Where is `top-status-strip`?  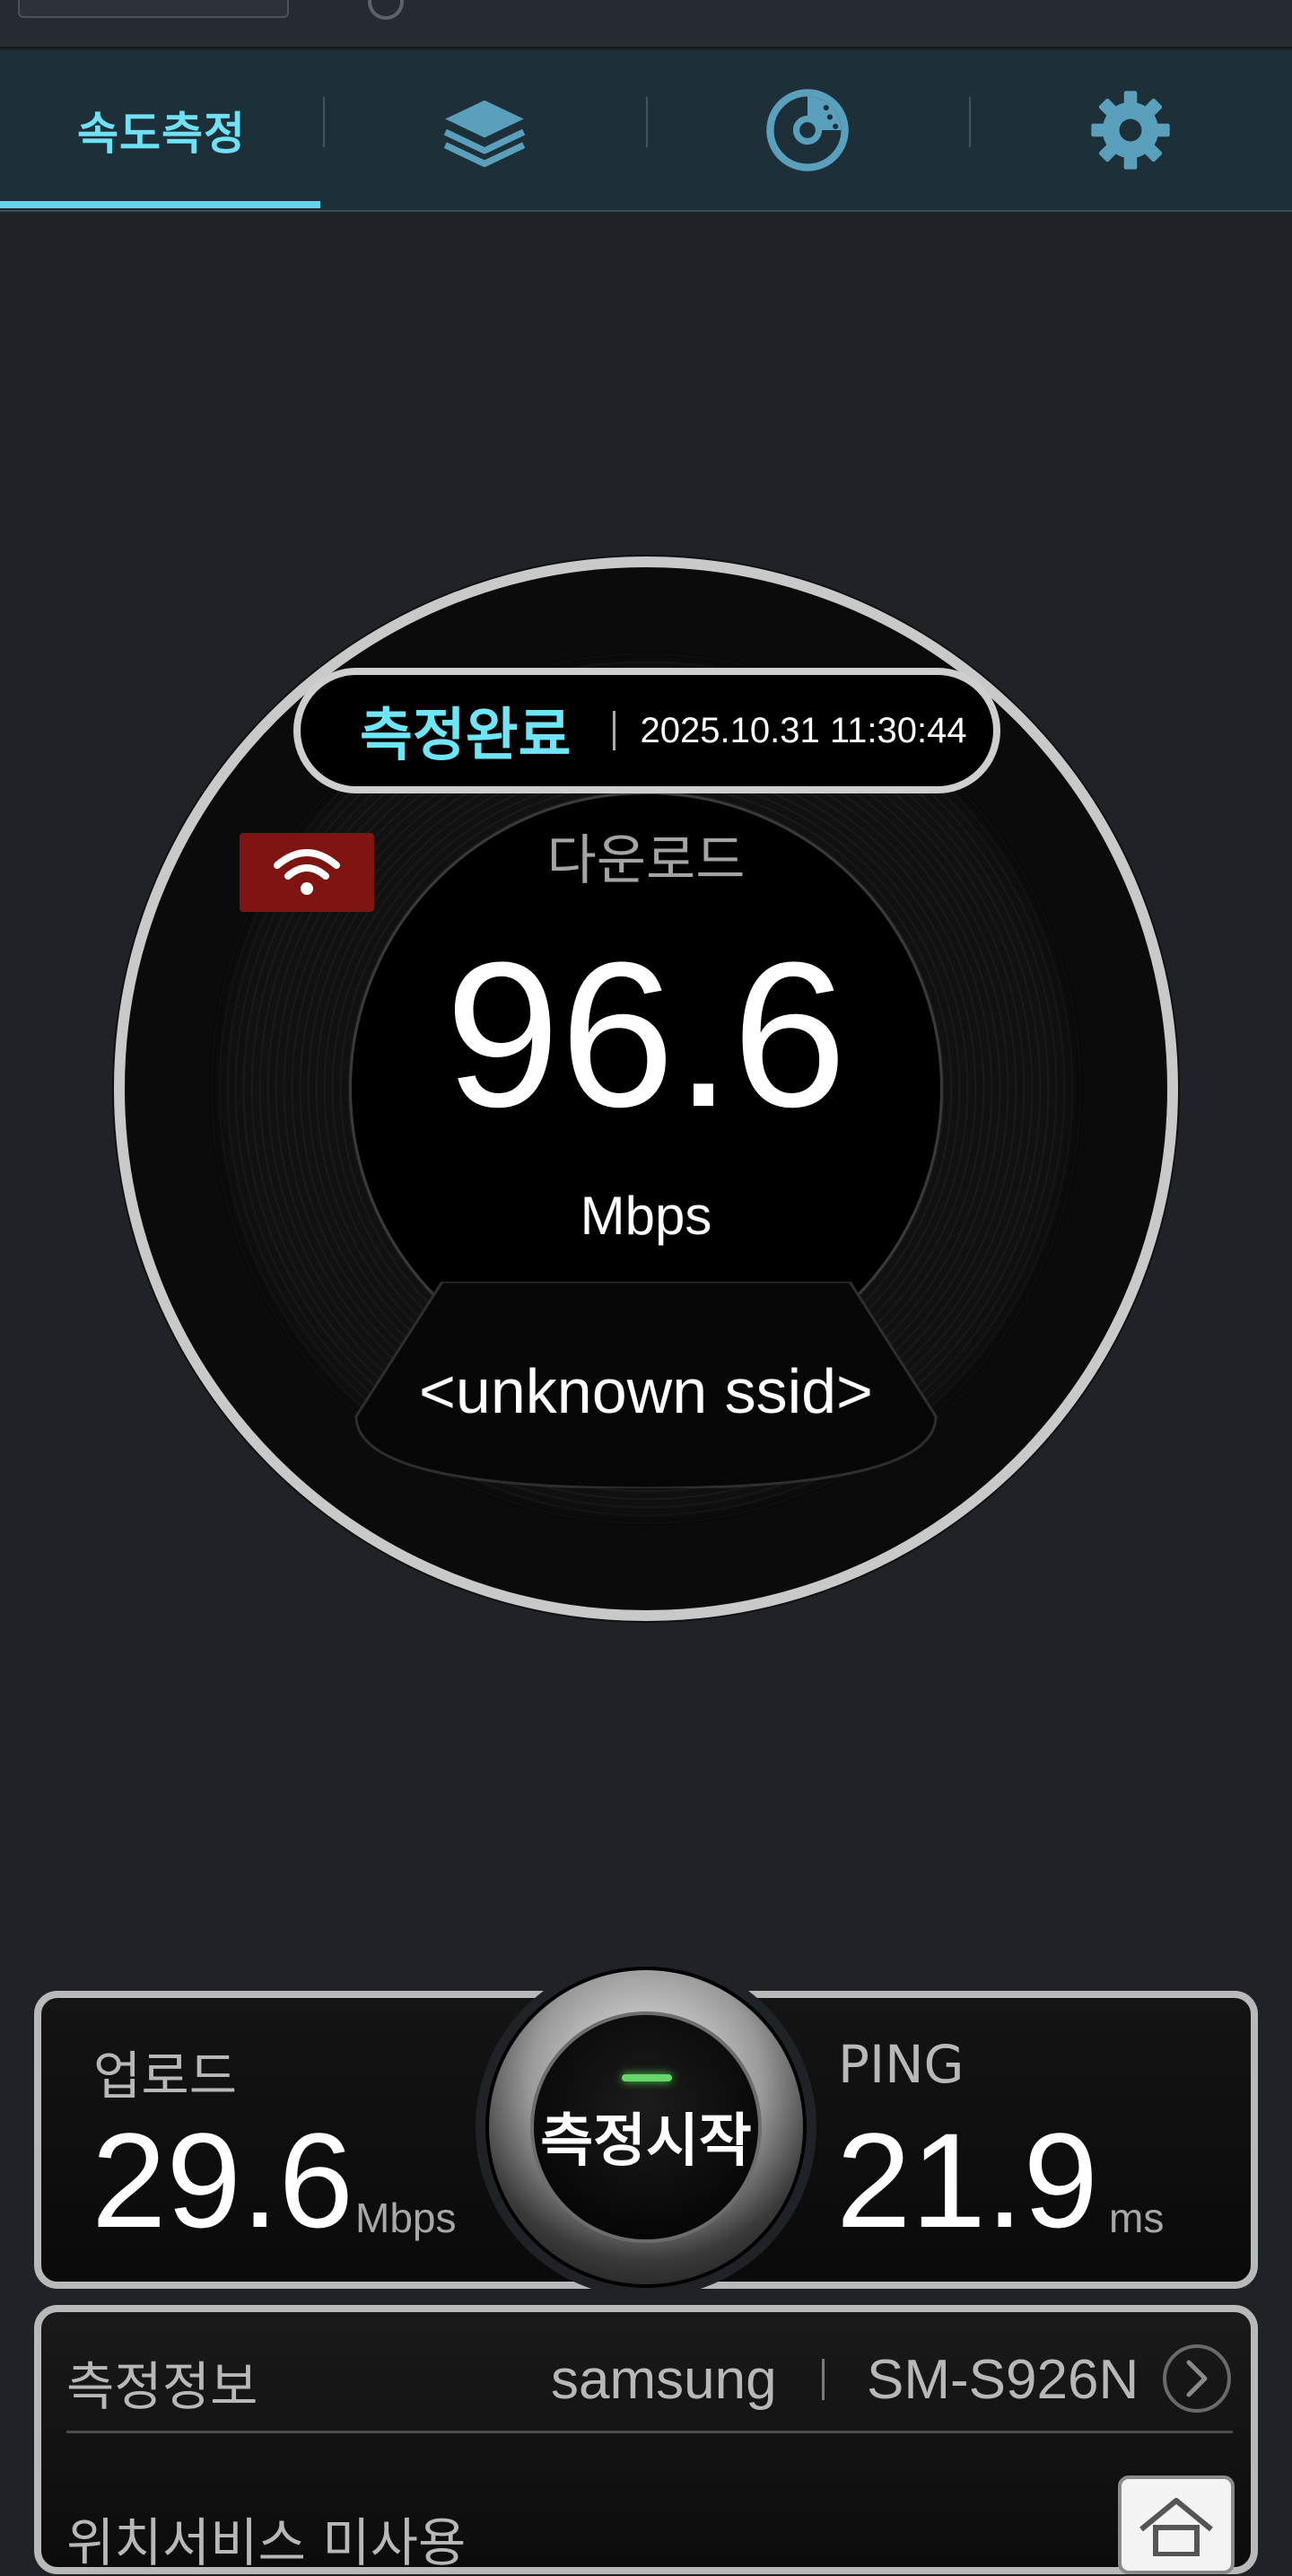
top-status-strip is located at coordinates (646, 24).